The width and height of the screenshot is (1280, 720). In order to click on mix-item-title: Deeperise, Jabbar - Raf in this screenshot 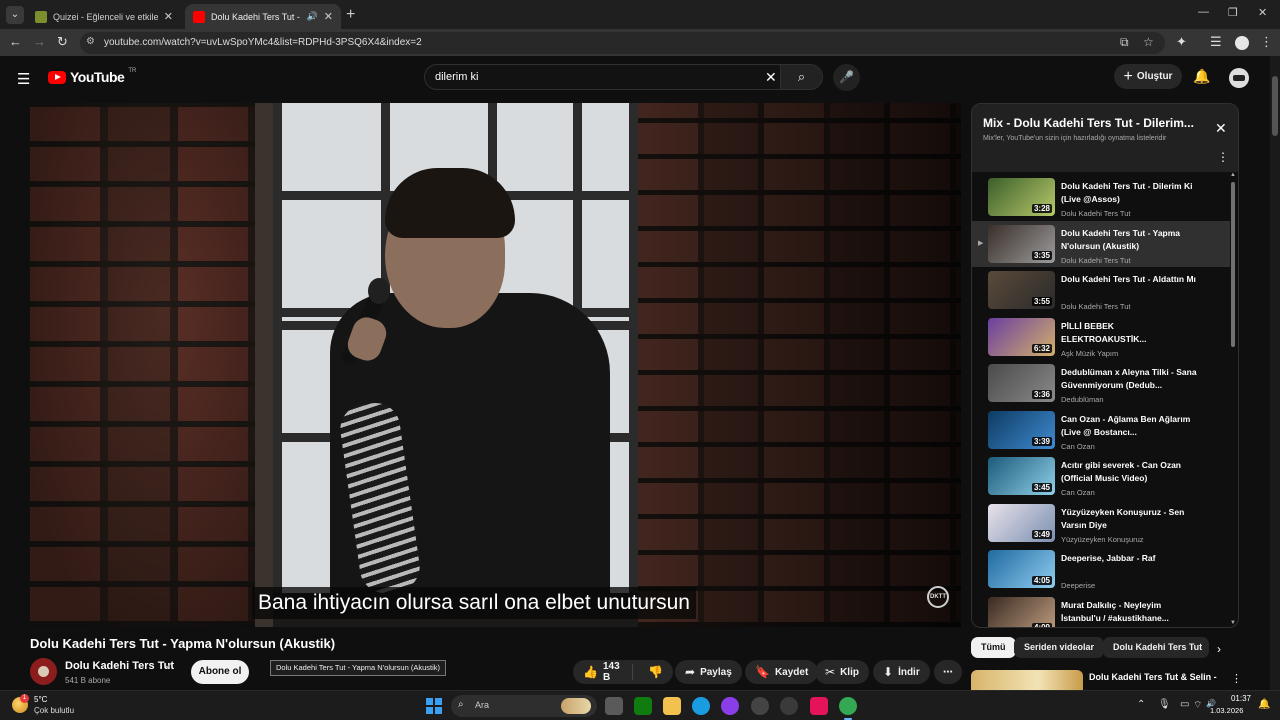, I will do `click(1131, 558)`.